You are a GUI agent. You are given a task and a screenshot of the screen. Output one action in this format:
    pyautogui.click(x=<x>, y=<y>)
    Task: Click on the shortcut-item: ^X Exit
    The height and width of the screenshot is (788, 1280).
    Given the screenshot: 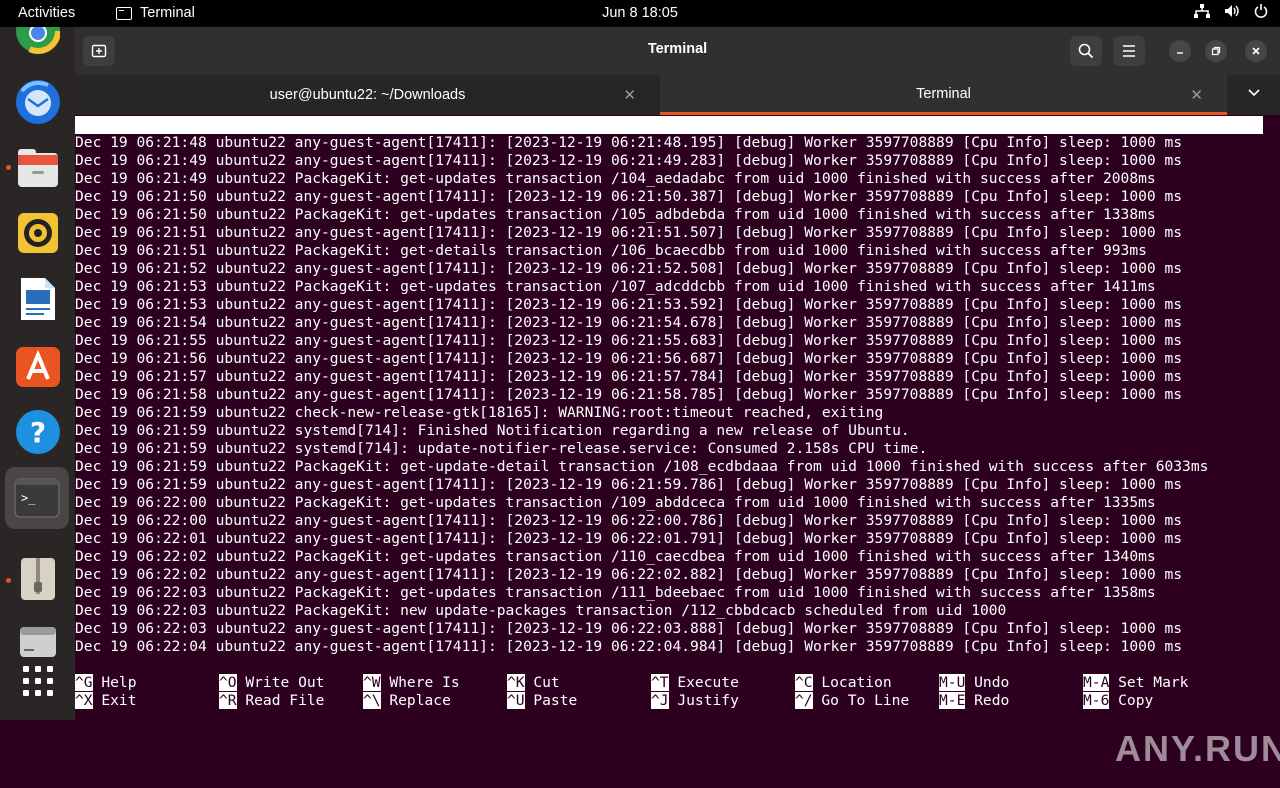 What is the action you would take?
    pyautogui.click(x=106, y=701)
    